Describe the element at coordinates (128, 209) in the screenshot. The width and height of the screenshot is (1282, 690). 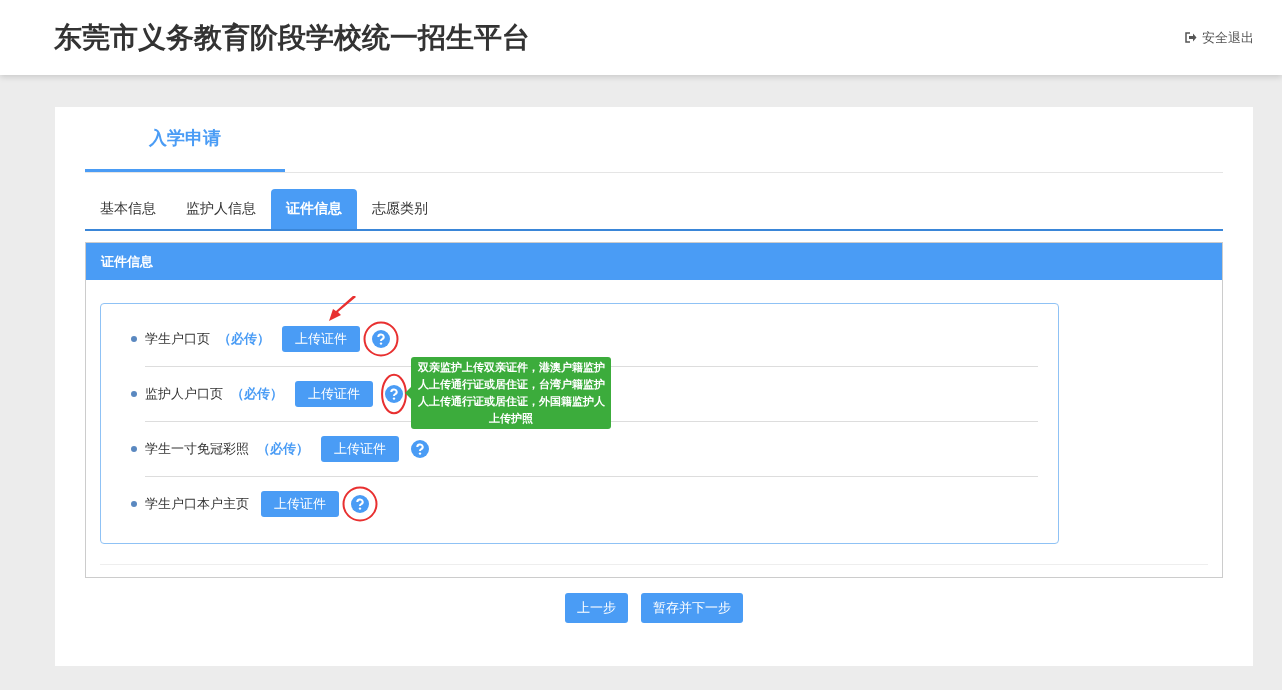
I see `tab: 基本信息` at that location.